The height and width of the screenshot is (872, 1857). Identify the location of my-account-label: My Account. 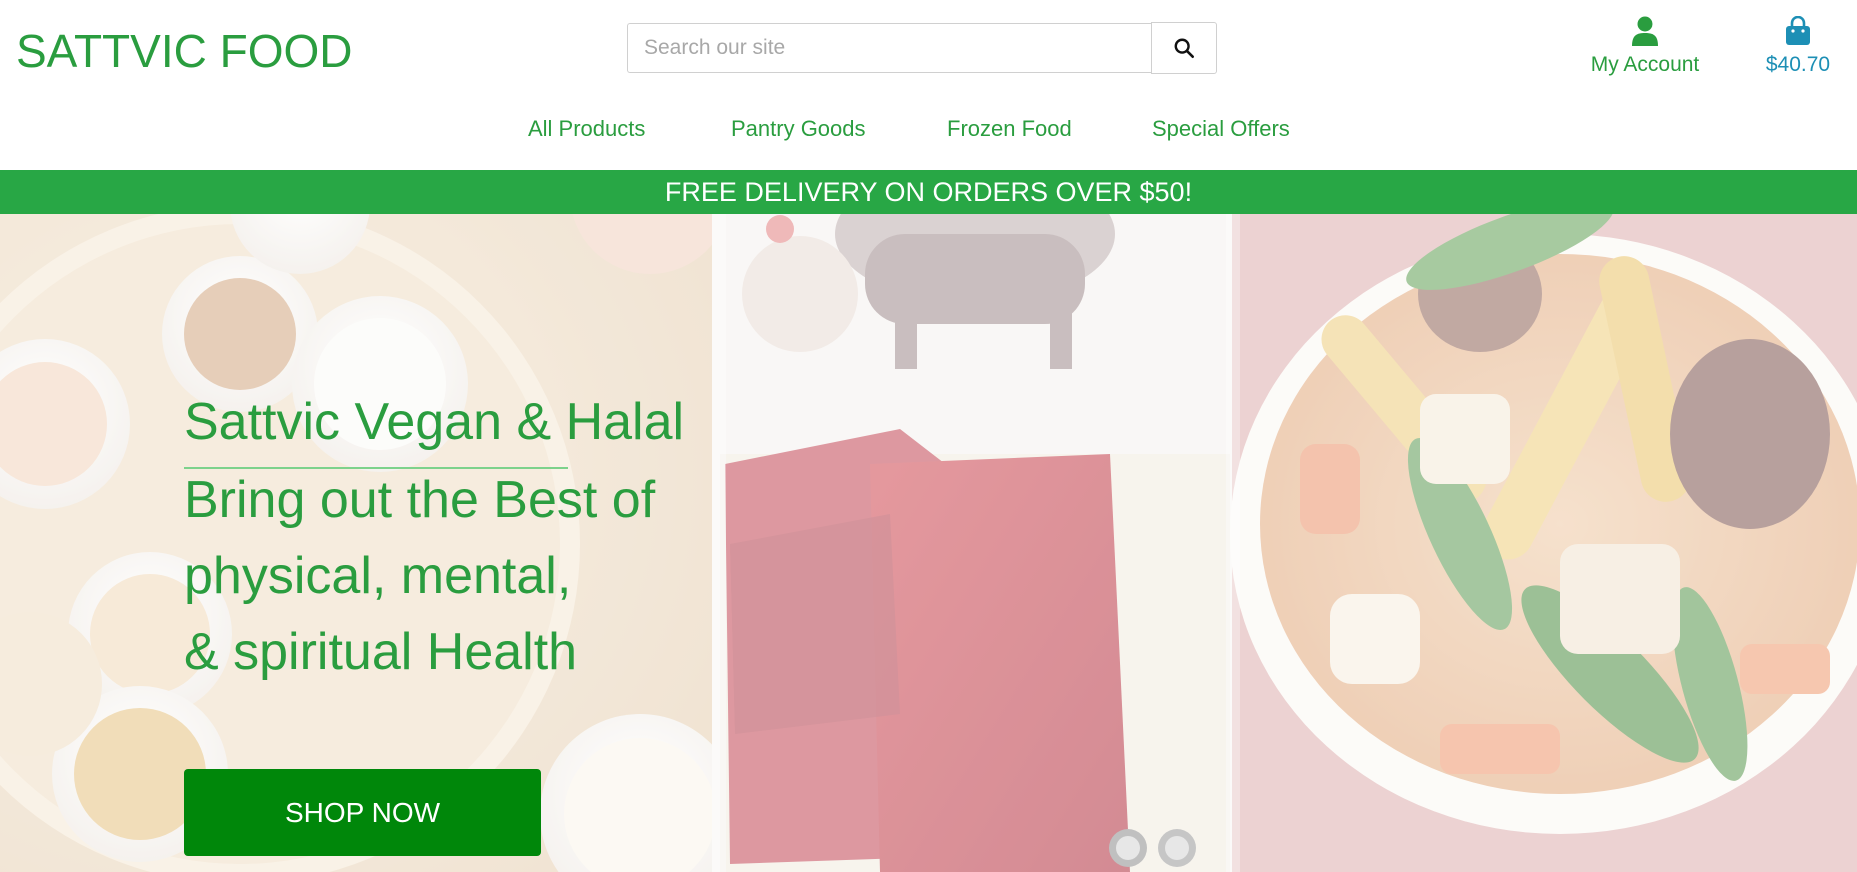
(1645, 64).